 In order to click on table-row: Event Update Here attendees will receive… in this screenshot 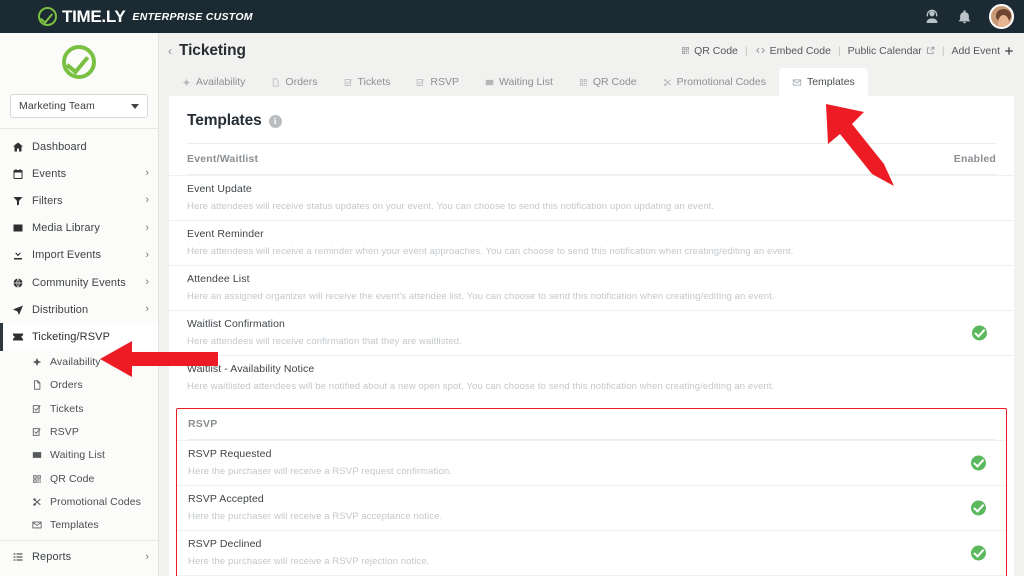, I will do `click(591, 197)`.